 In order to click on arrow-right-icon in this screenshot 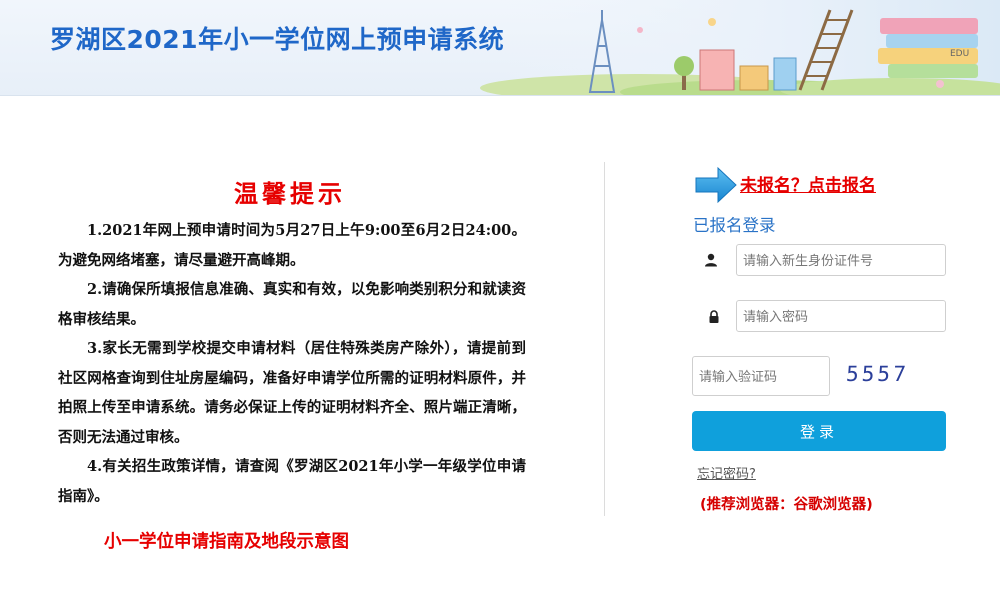, I will do `click(716, 185)`.